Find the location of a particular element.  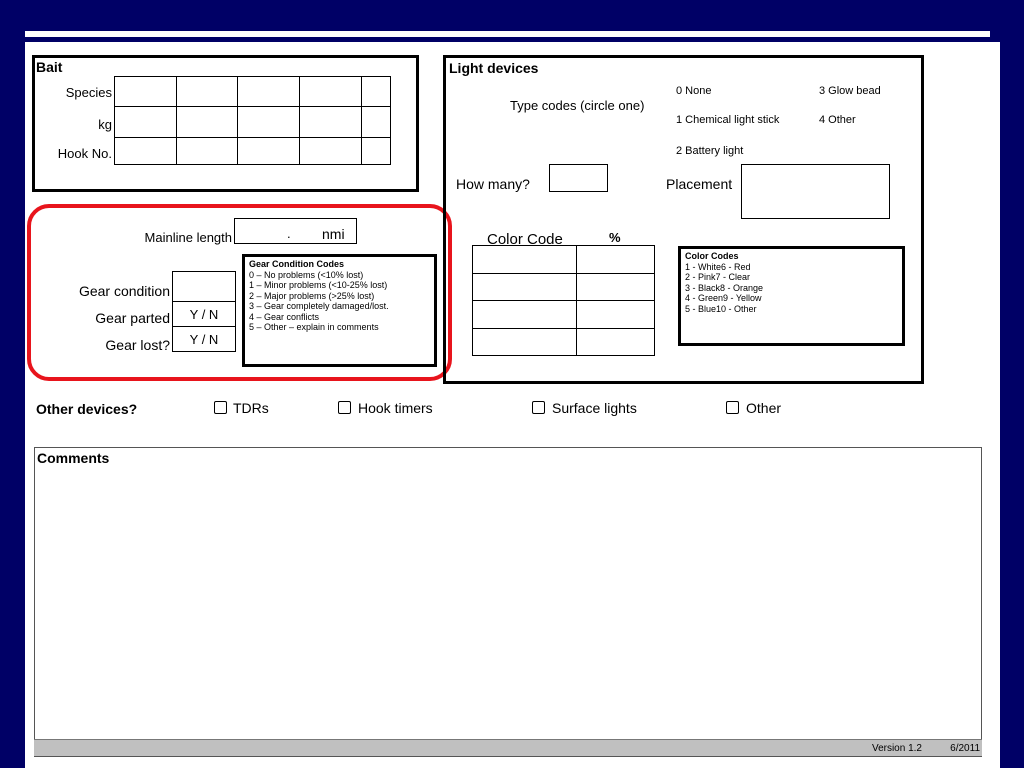

type-code-item: 4 Other is located at coordinates (837, 120).